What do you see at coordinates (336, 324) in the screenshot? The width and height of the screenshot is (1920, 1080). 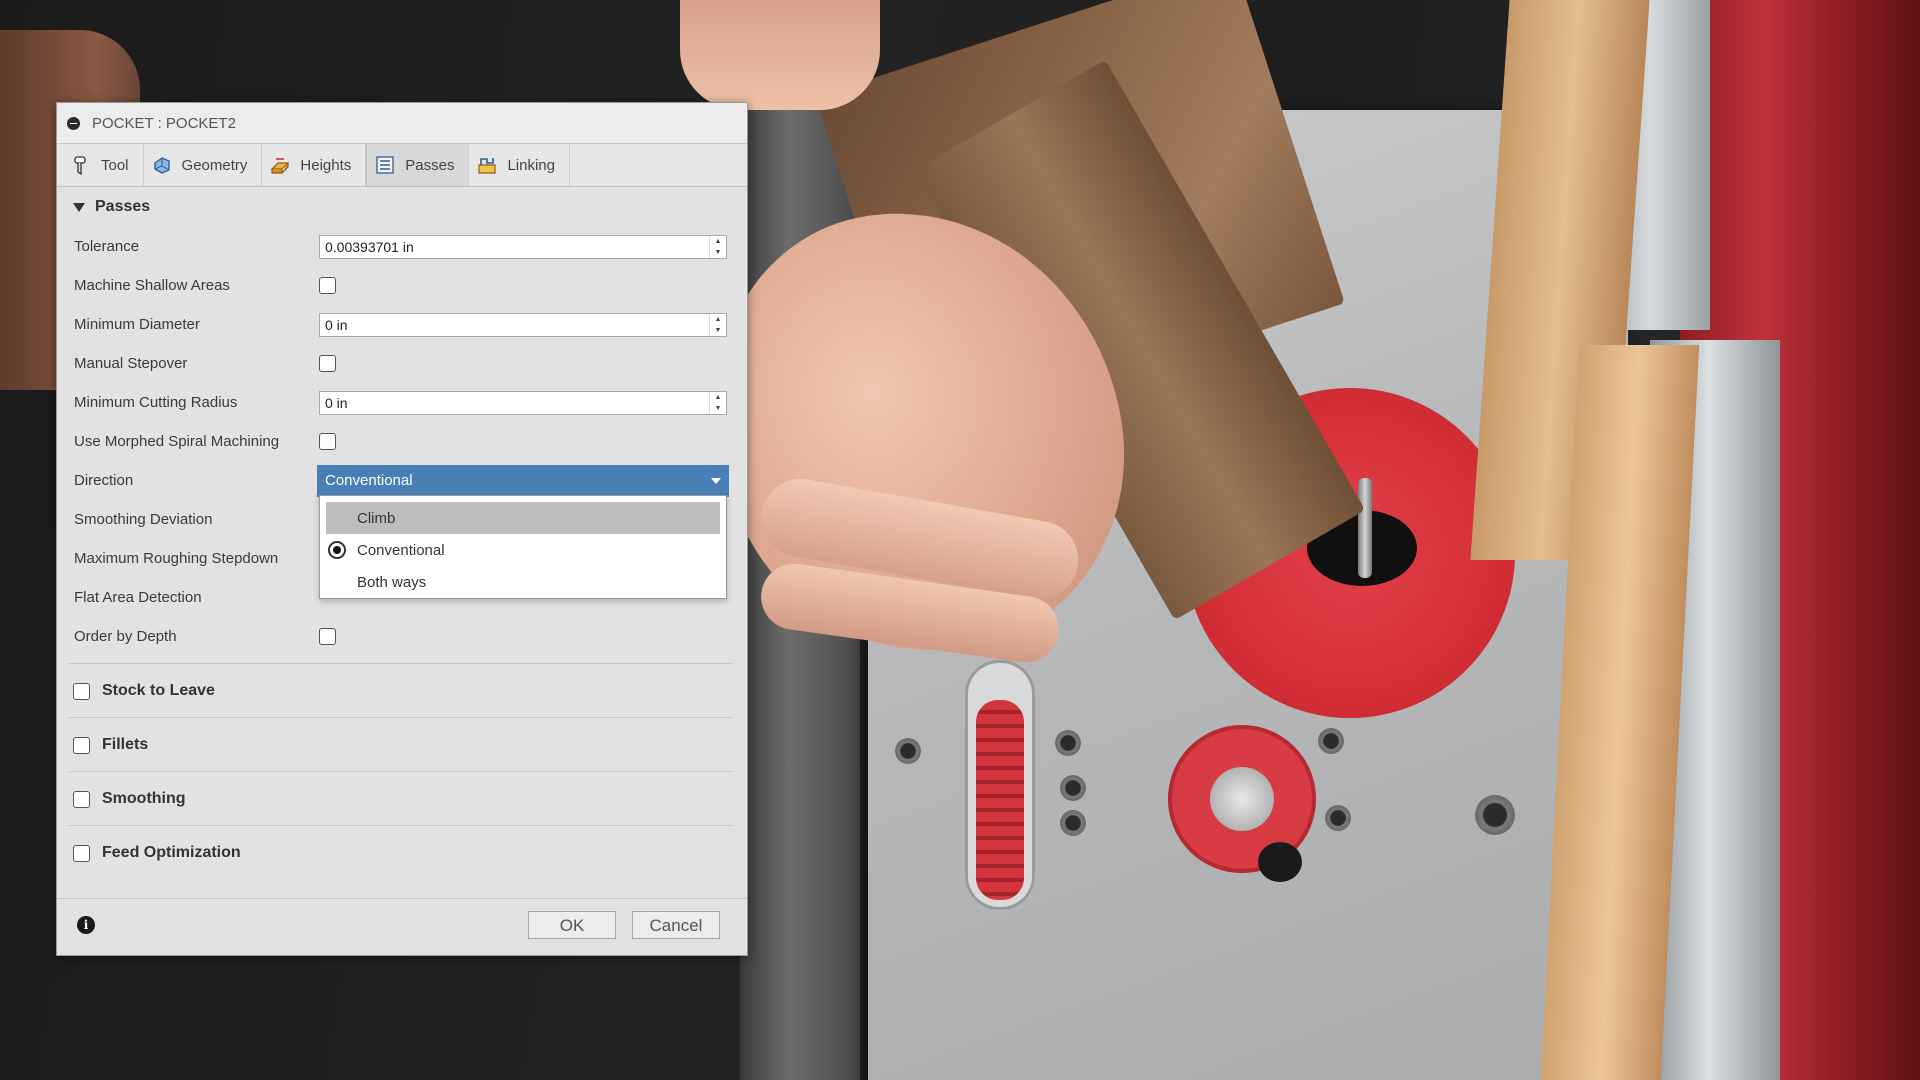 I see `min-diameter-value: 0 in` at bounding box center [336, 324].